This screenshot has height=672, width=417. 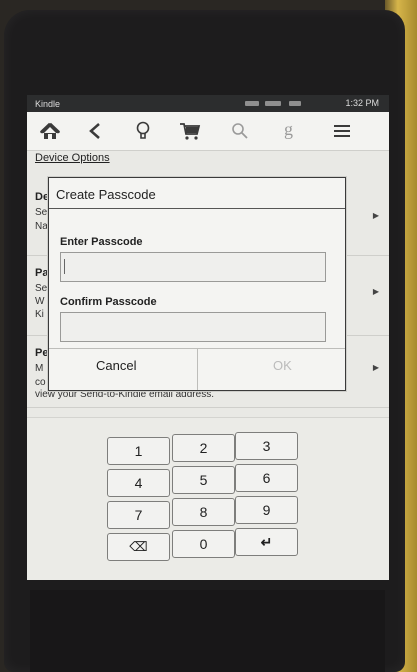 I want to click on text-caret, so click(x=64, y=266).